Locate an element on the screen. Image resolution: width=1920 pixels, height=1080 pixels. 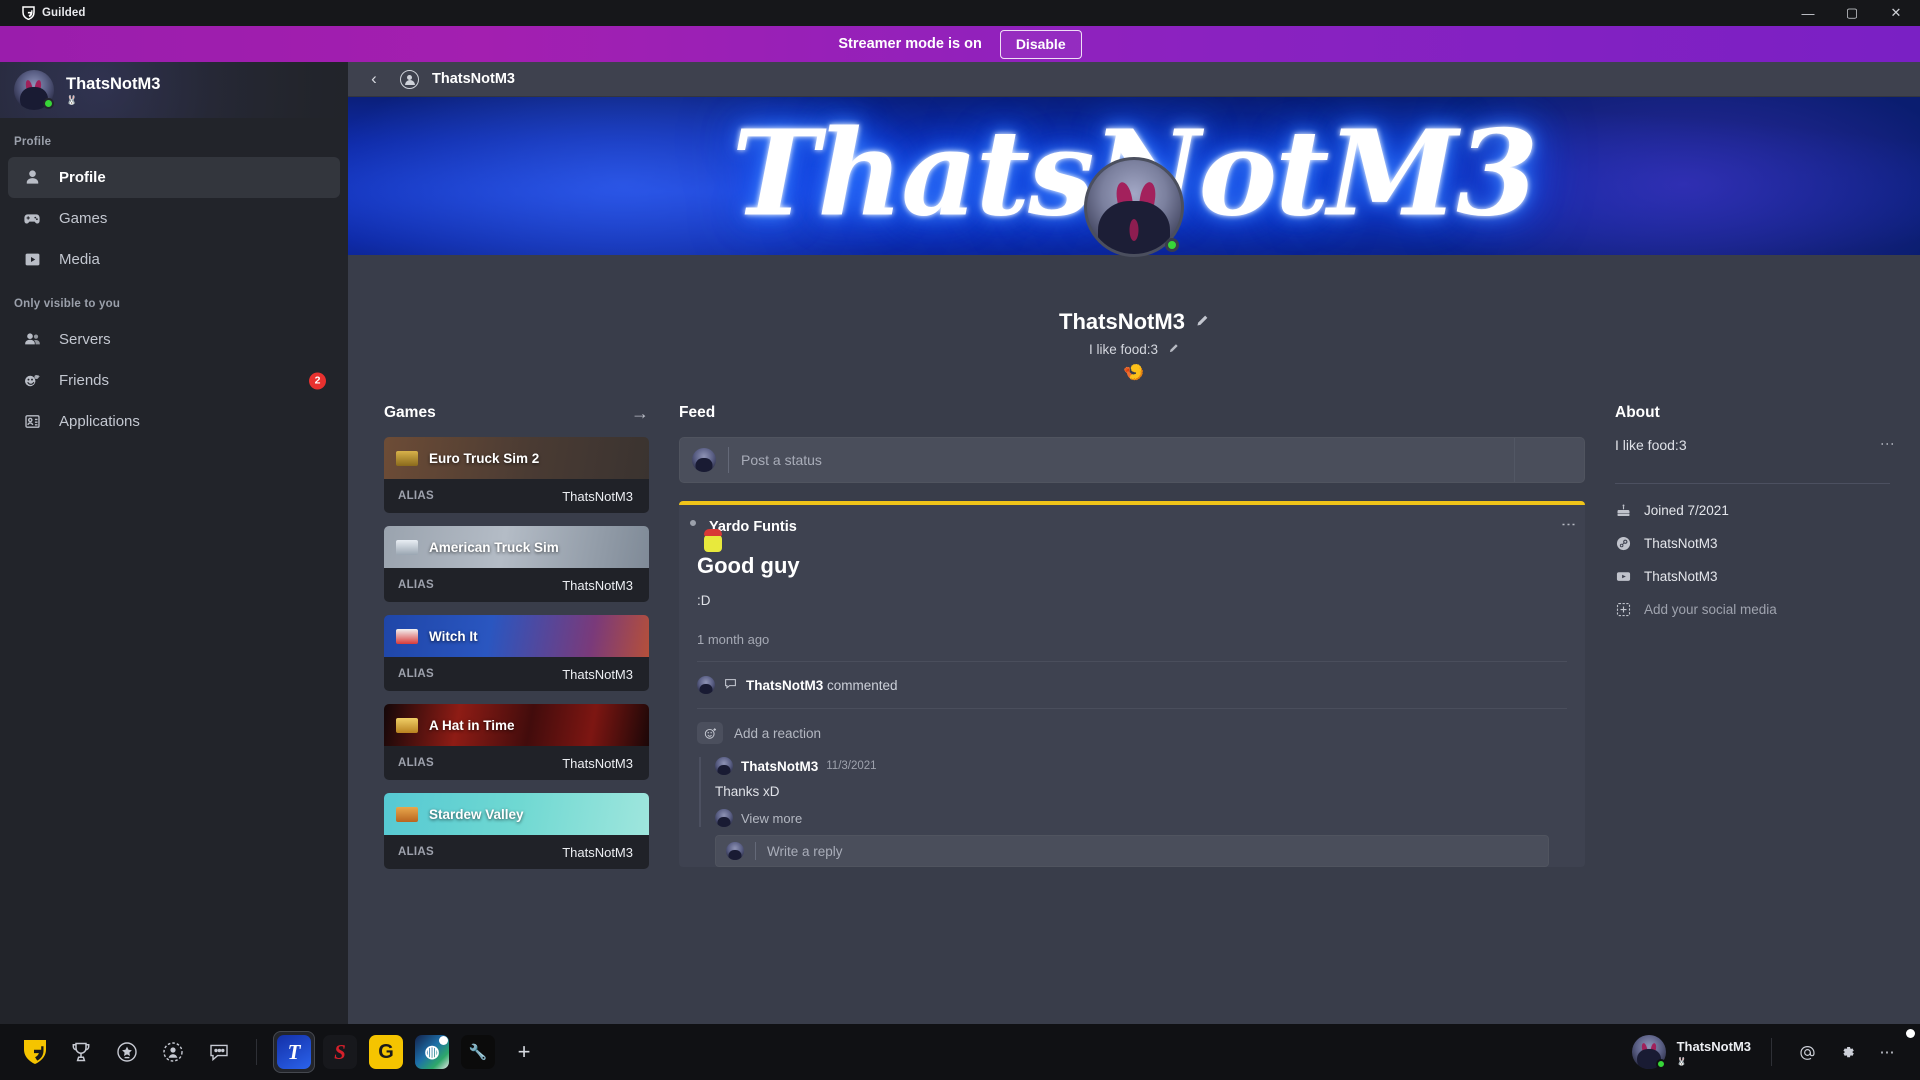
arrow-right-icon: → is located at coordinates (640, 413).